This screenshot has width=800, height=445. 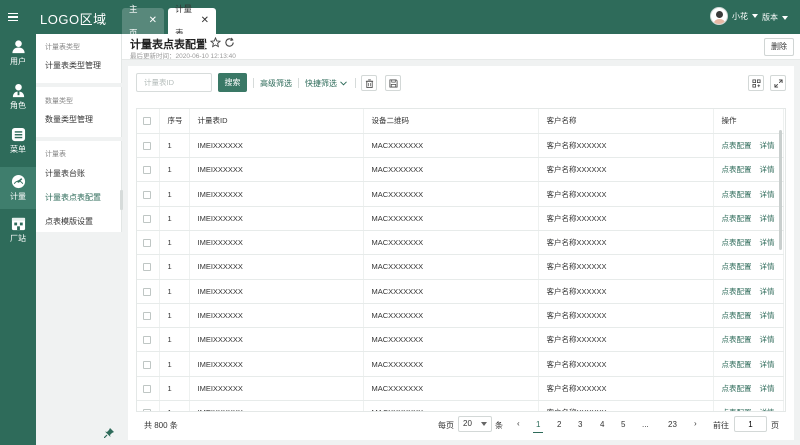 I want to click on goto-page-input, so click(x=750, y=424).